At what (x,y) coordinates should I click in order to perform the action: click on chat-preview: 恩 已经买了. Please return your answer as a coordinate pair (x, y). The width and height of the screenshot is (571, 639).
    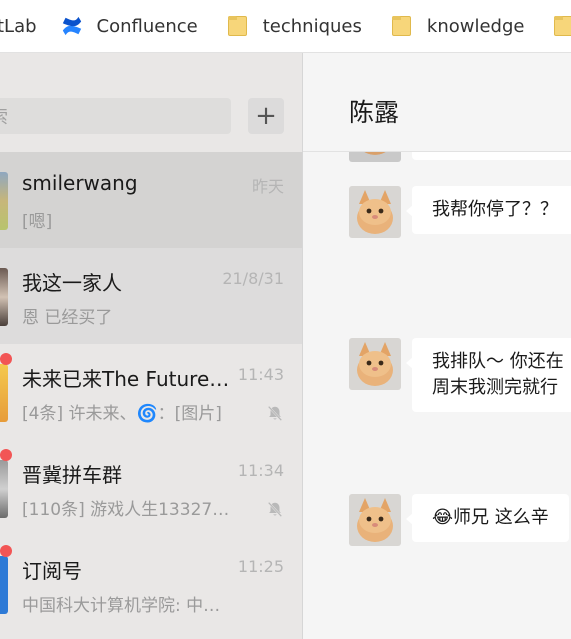
    Looking at the image, I should click on (67, 318).